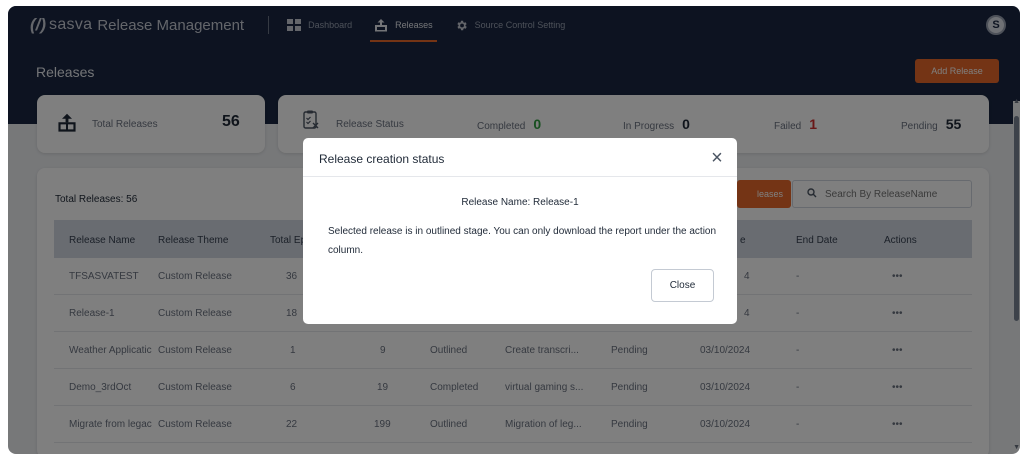 The width and height of the screenshot is (1027, 457). Describe the element at coordinates (717, 158) in the screenshot. I see `close-icon: ×` at that location.